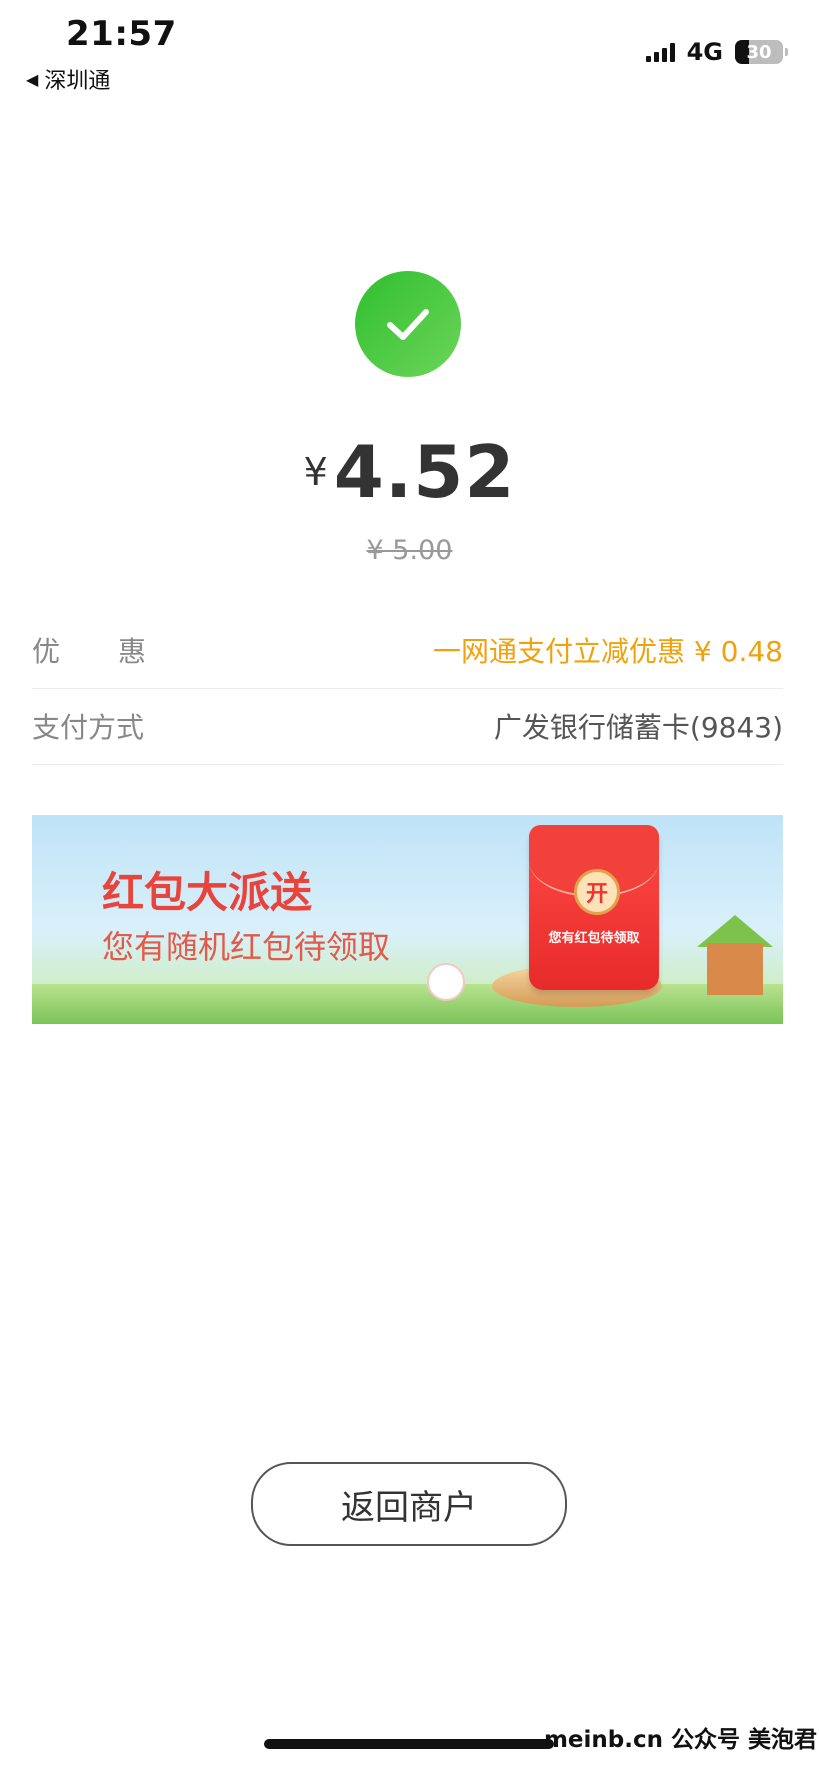 This screenshot has width=819, height=1772. I want to click on original-amount: ¥ 5.00, so click(409, 550).